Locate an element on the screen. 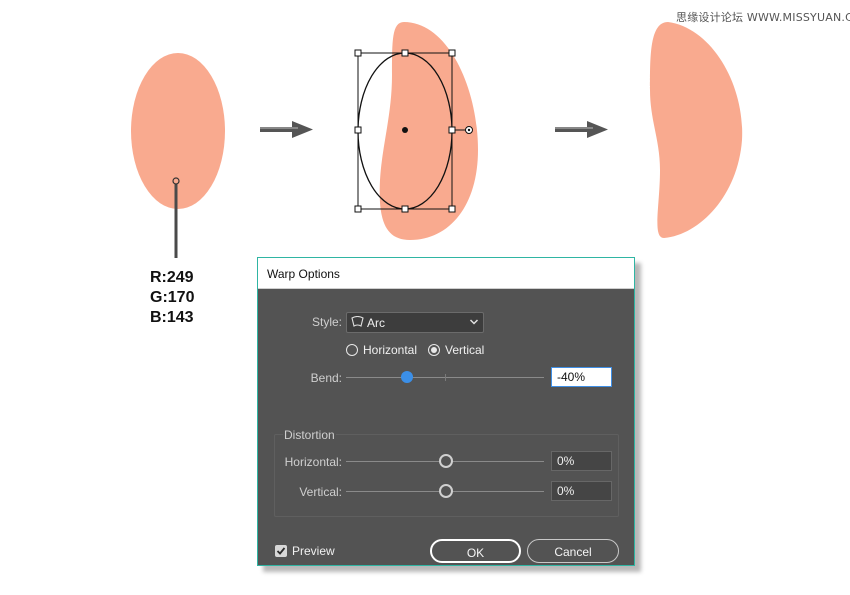 Image resolution: width=850 pixels, height=595 pixels. chevron-down-icon is located at coordinates (474, 322).